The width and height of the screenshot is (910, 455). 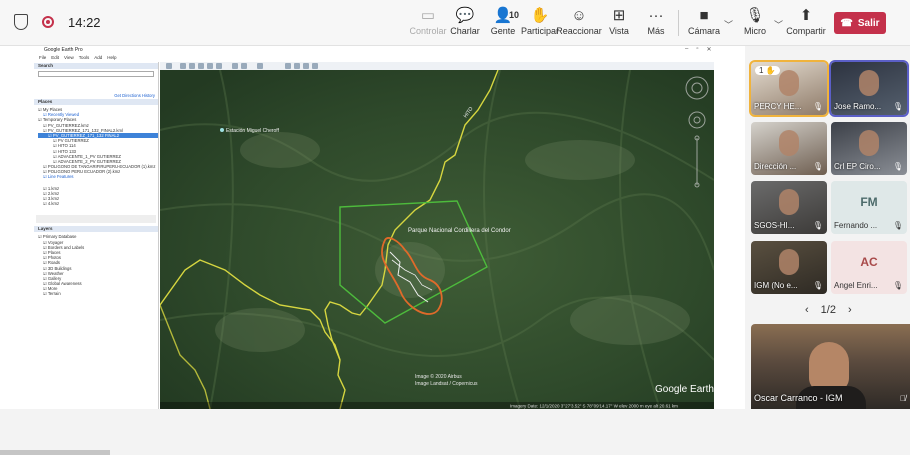 What do you see at coordinates (219, 66) in the screenshot?
I see `tour-icon` at bounding box center [219, 66].